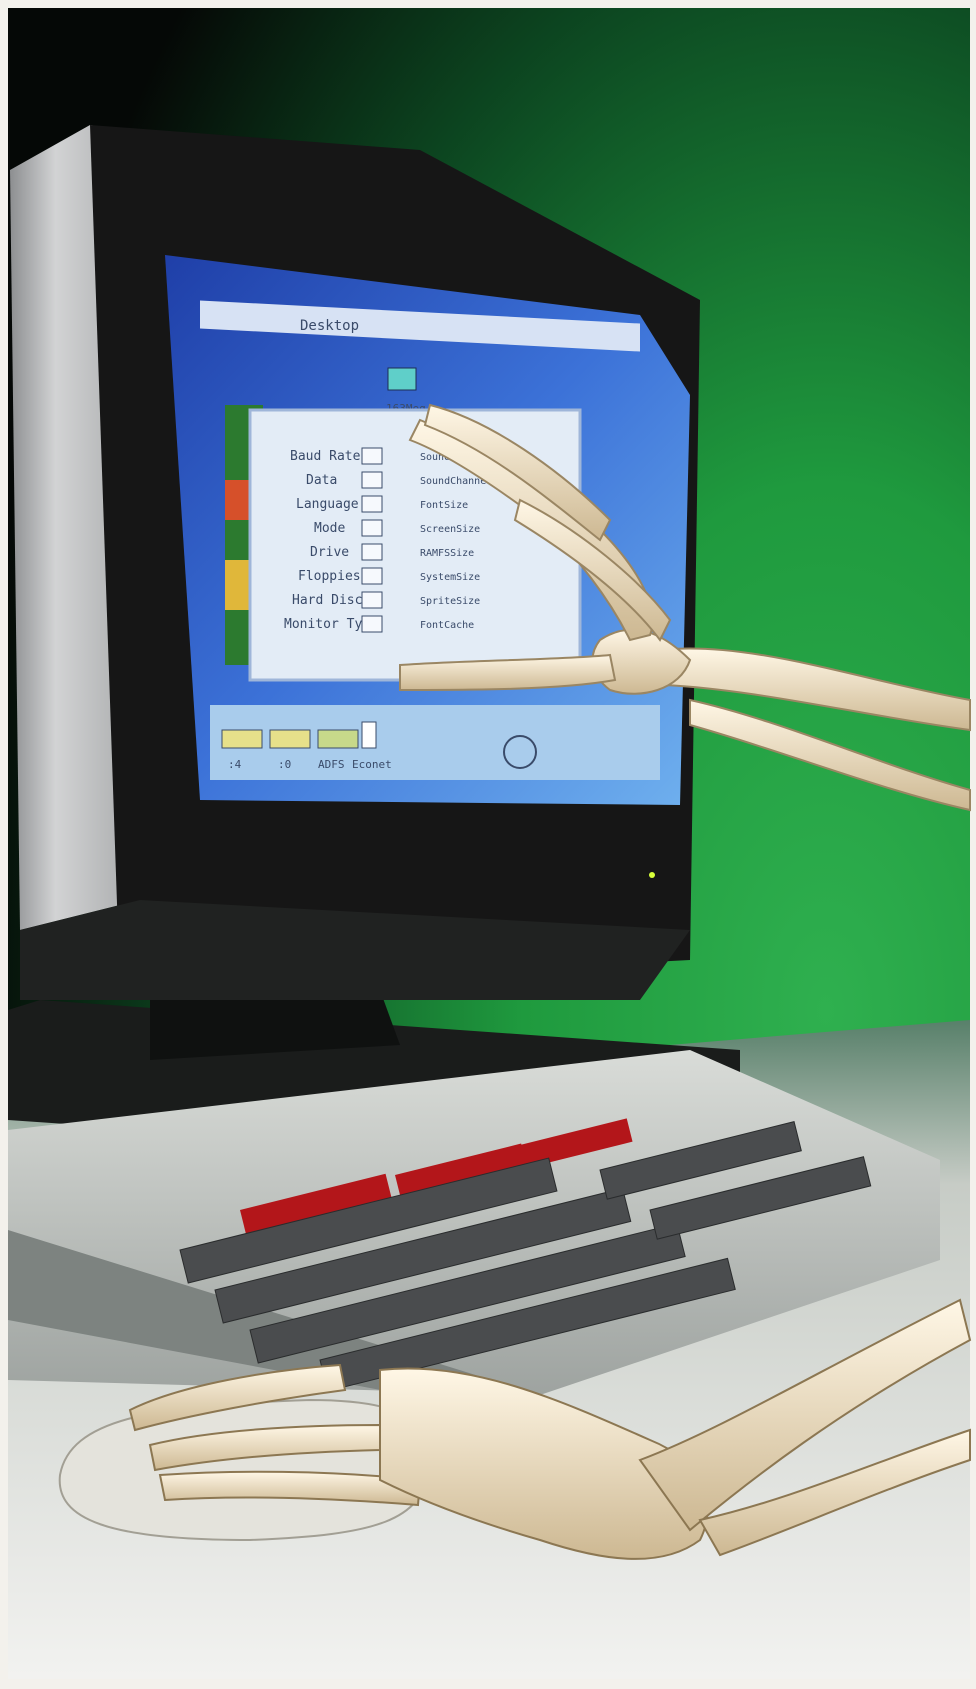 The image size is (976, 1689). What do you see at coordinates (242, 739) in the screenshot?
I see `drive-4-icon` at bounding box center [242, 739].